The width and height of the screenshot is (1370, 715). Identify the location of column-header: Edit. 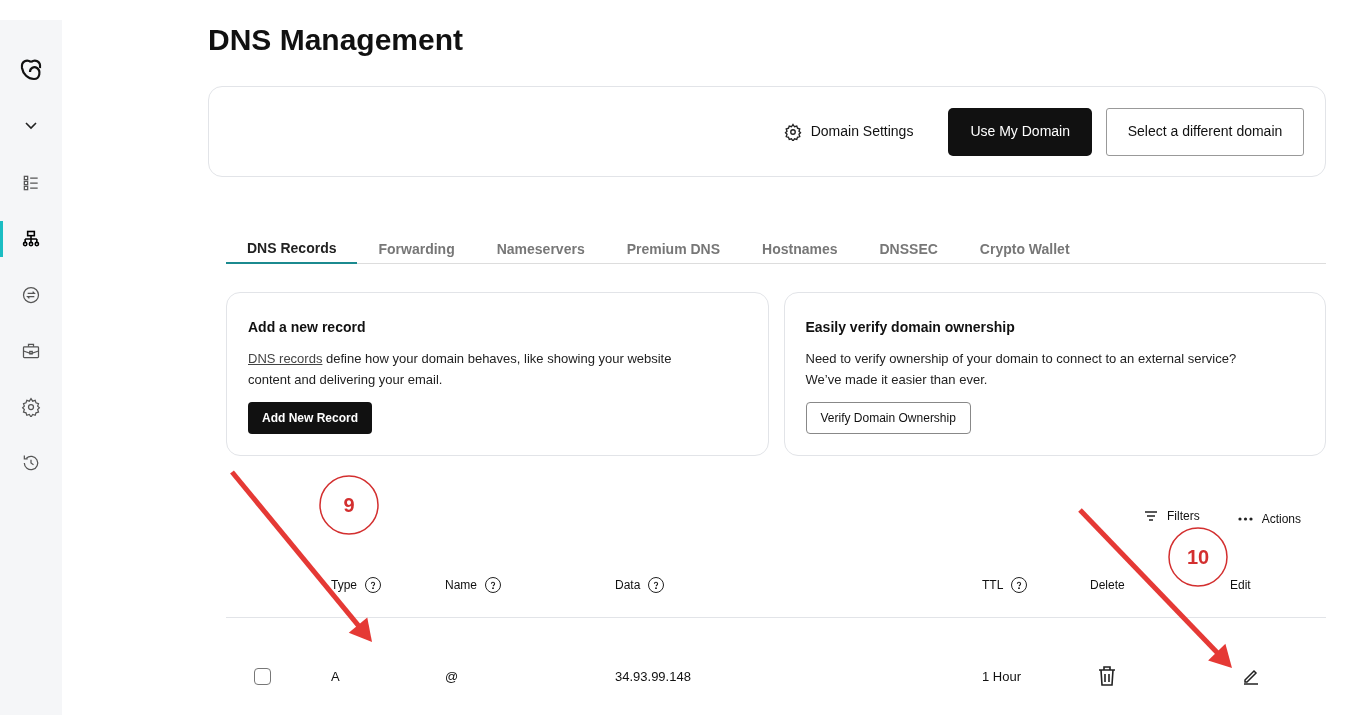
(1240, 585).